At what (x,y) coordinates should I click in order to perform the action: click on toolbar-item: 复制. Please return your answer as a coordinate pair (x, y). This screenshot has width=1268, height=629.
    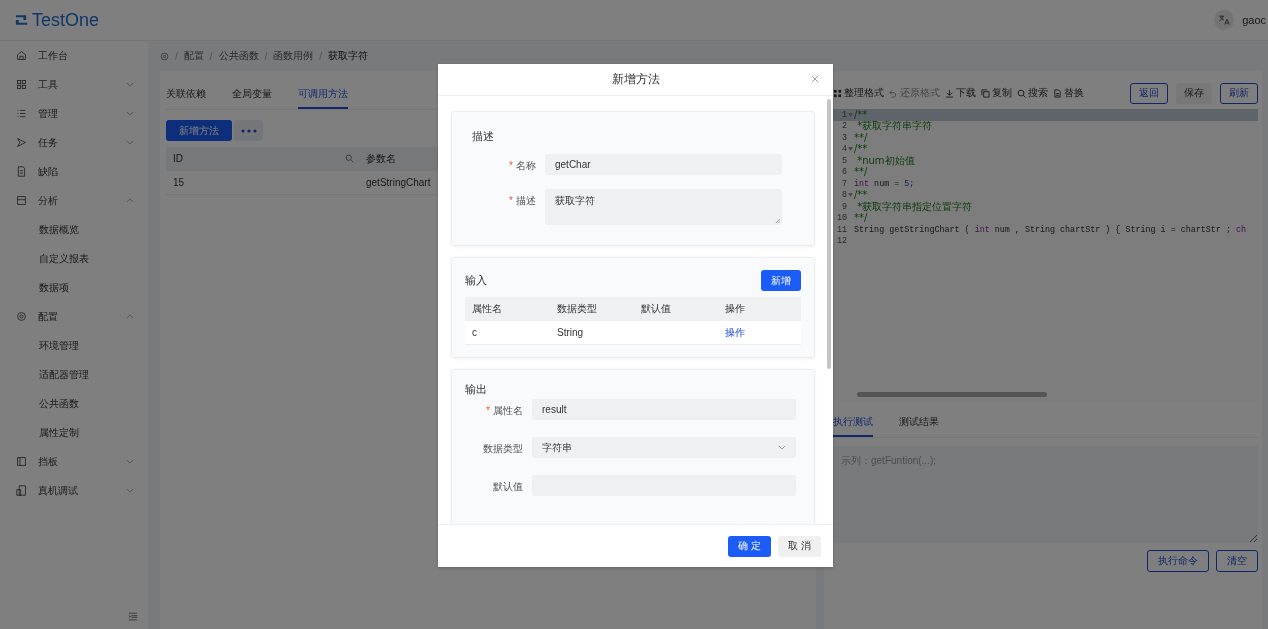
    Looking at the image, I should click on (996, 93).